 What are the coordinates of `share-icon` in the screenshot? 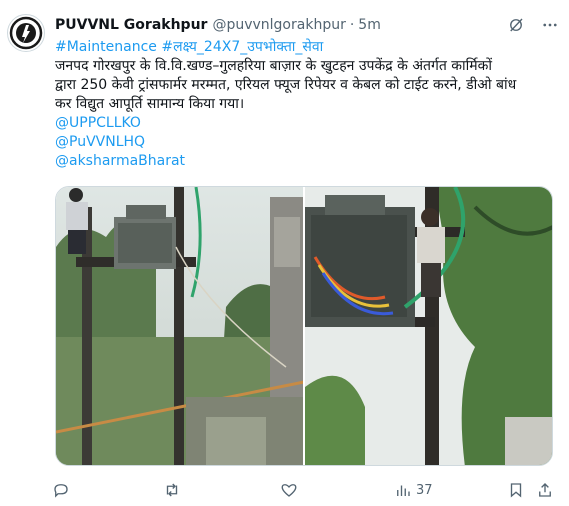 It's located at (545, 490).